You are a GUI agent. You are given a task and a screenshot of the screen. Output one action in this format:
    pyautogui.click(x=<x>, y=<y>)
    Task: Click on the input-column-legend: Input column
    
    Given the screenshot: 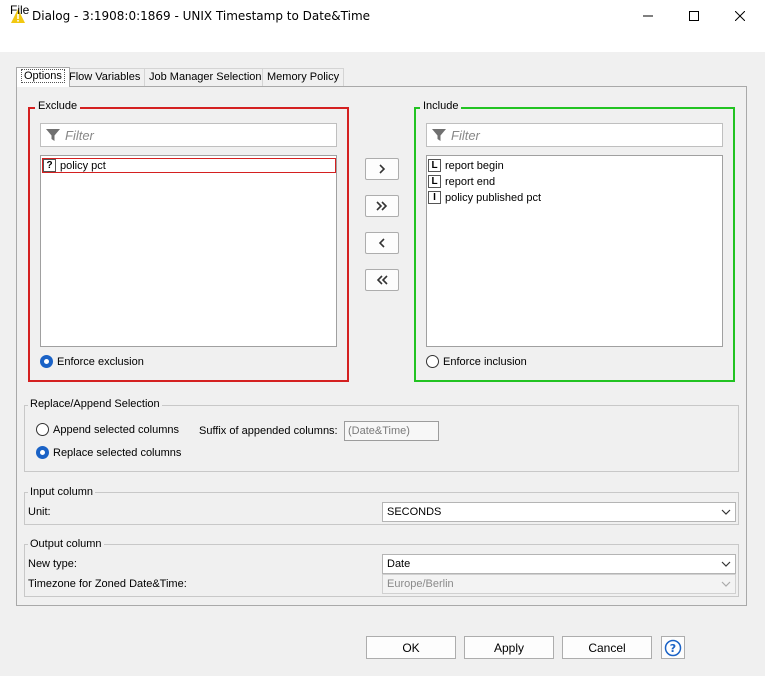 What is the action you would take?
    pyautogui.click(x=61, y=492)
    